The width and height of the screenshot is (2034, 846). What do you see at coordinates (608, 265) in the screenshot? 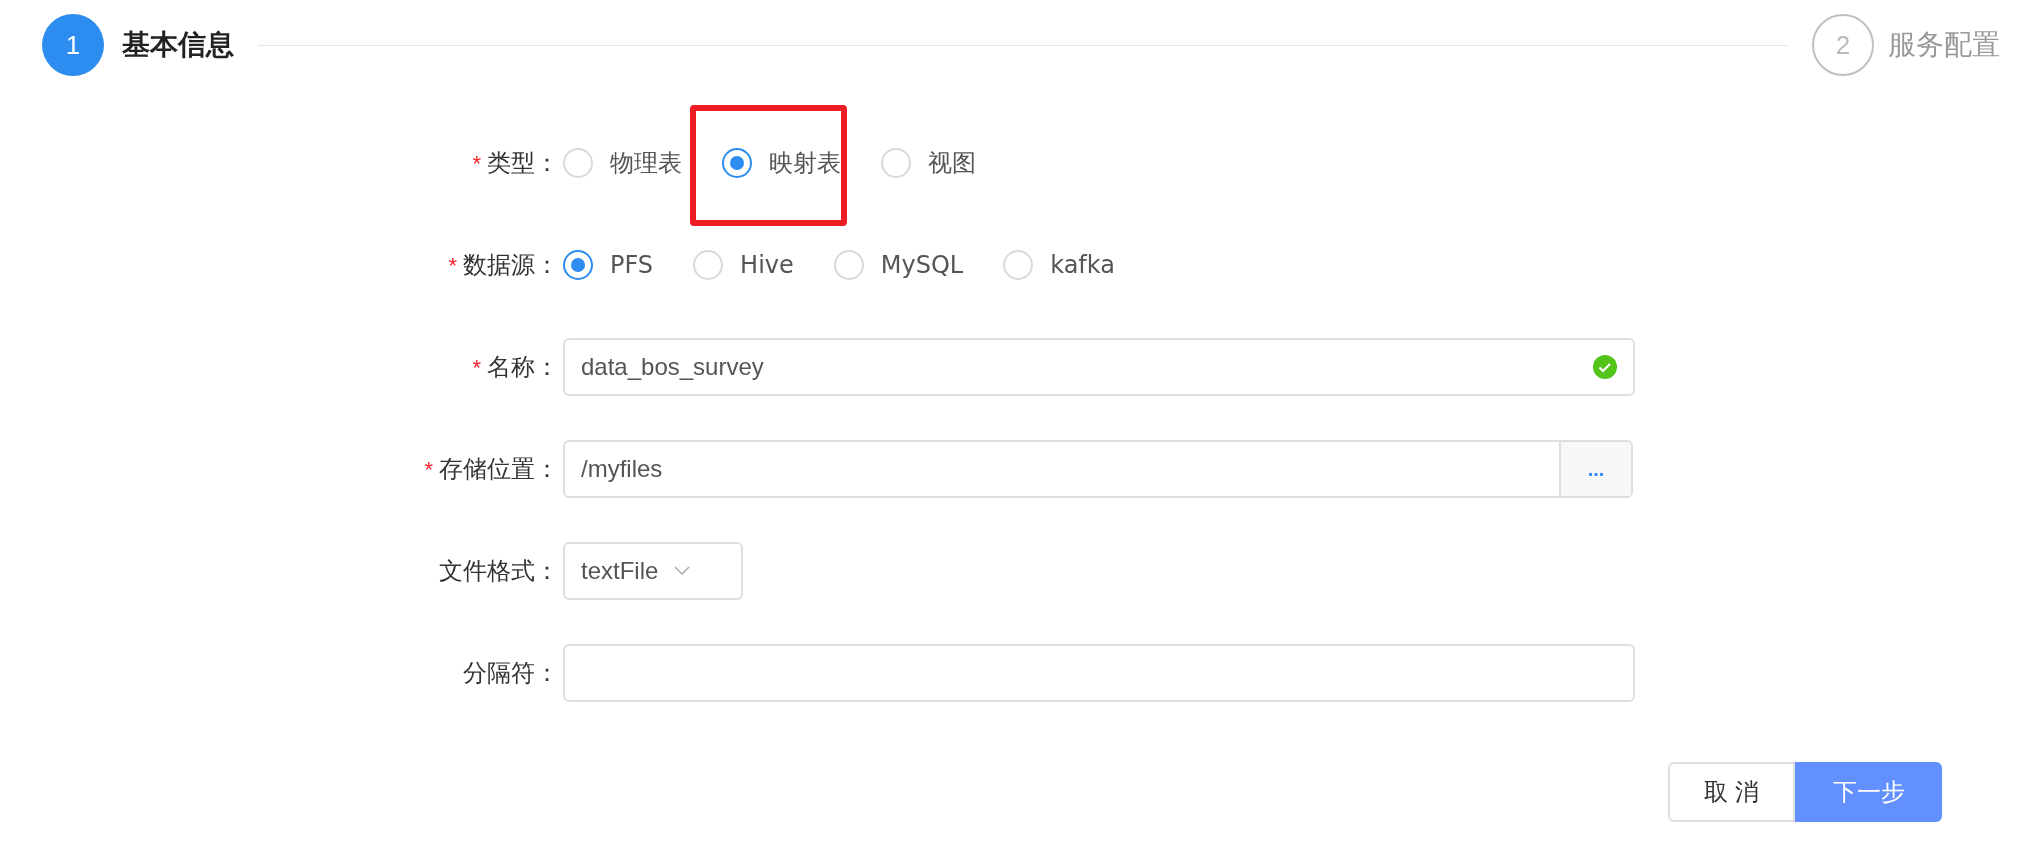
I see `radio-option: PFS` at bounding box center [608, 265].